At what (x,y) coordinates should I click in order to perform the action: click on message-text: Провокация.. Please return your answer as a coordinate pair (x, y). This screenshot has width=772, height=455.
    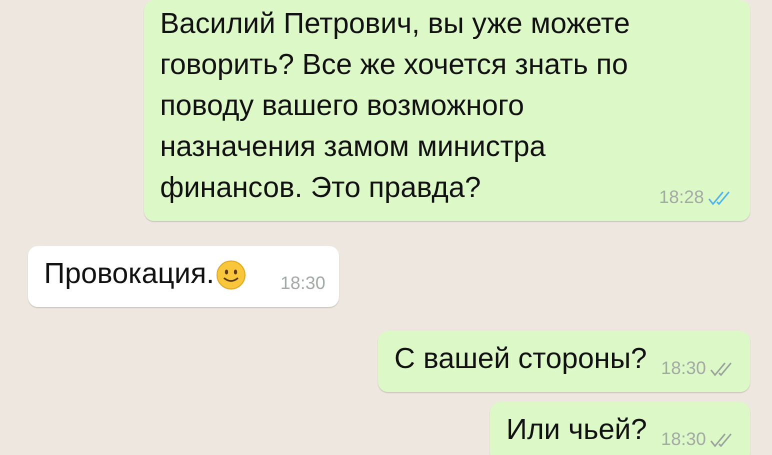
    Looking at the image, I should click on (129, 274).